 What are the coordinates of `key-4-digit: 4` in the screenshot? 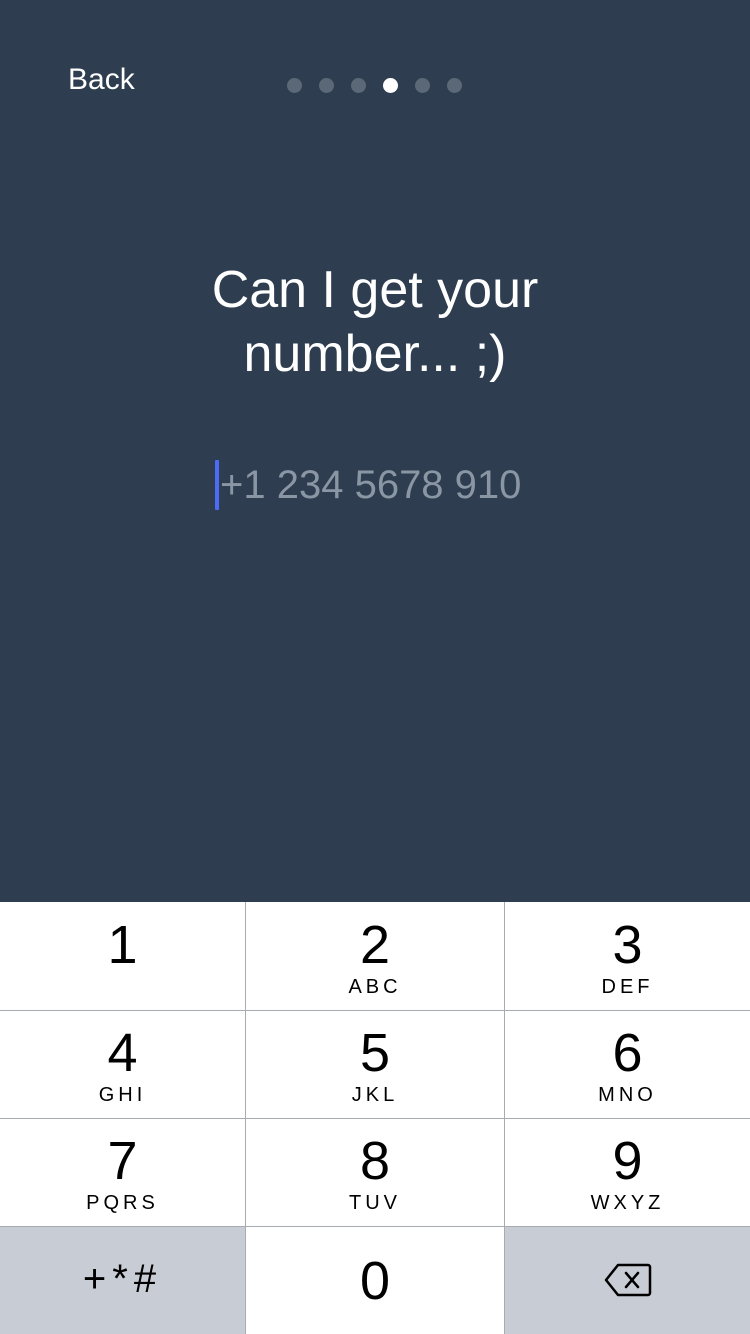 It's located at (122, 1053).